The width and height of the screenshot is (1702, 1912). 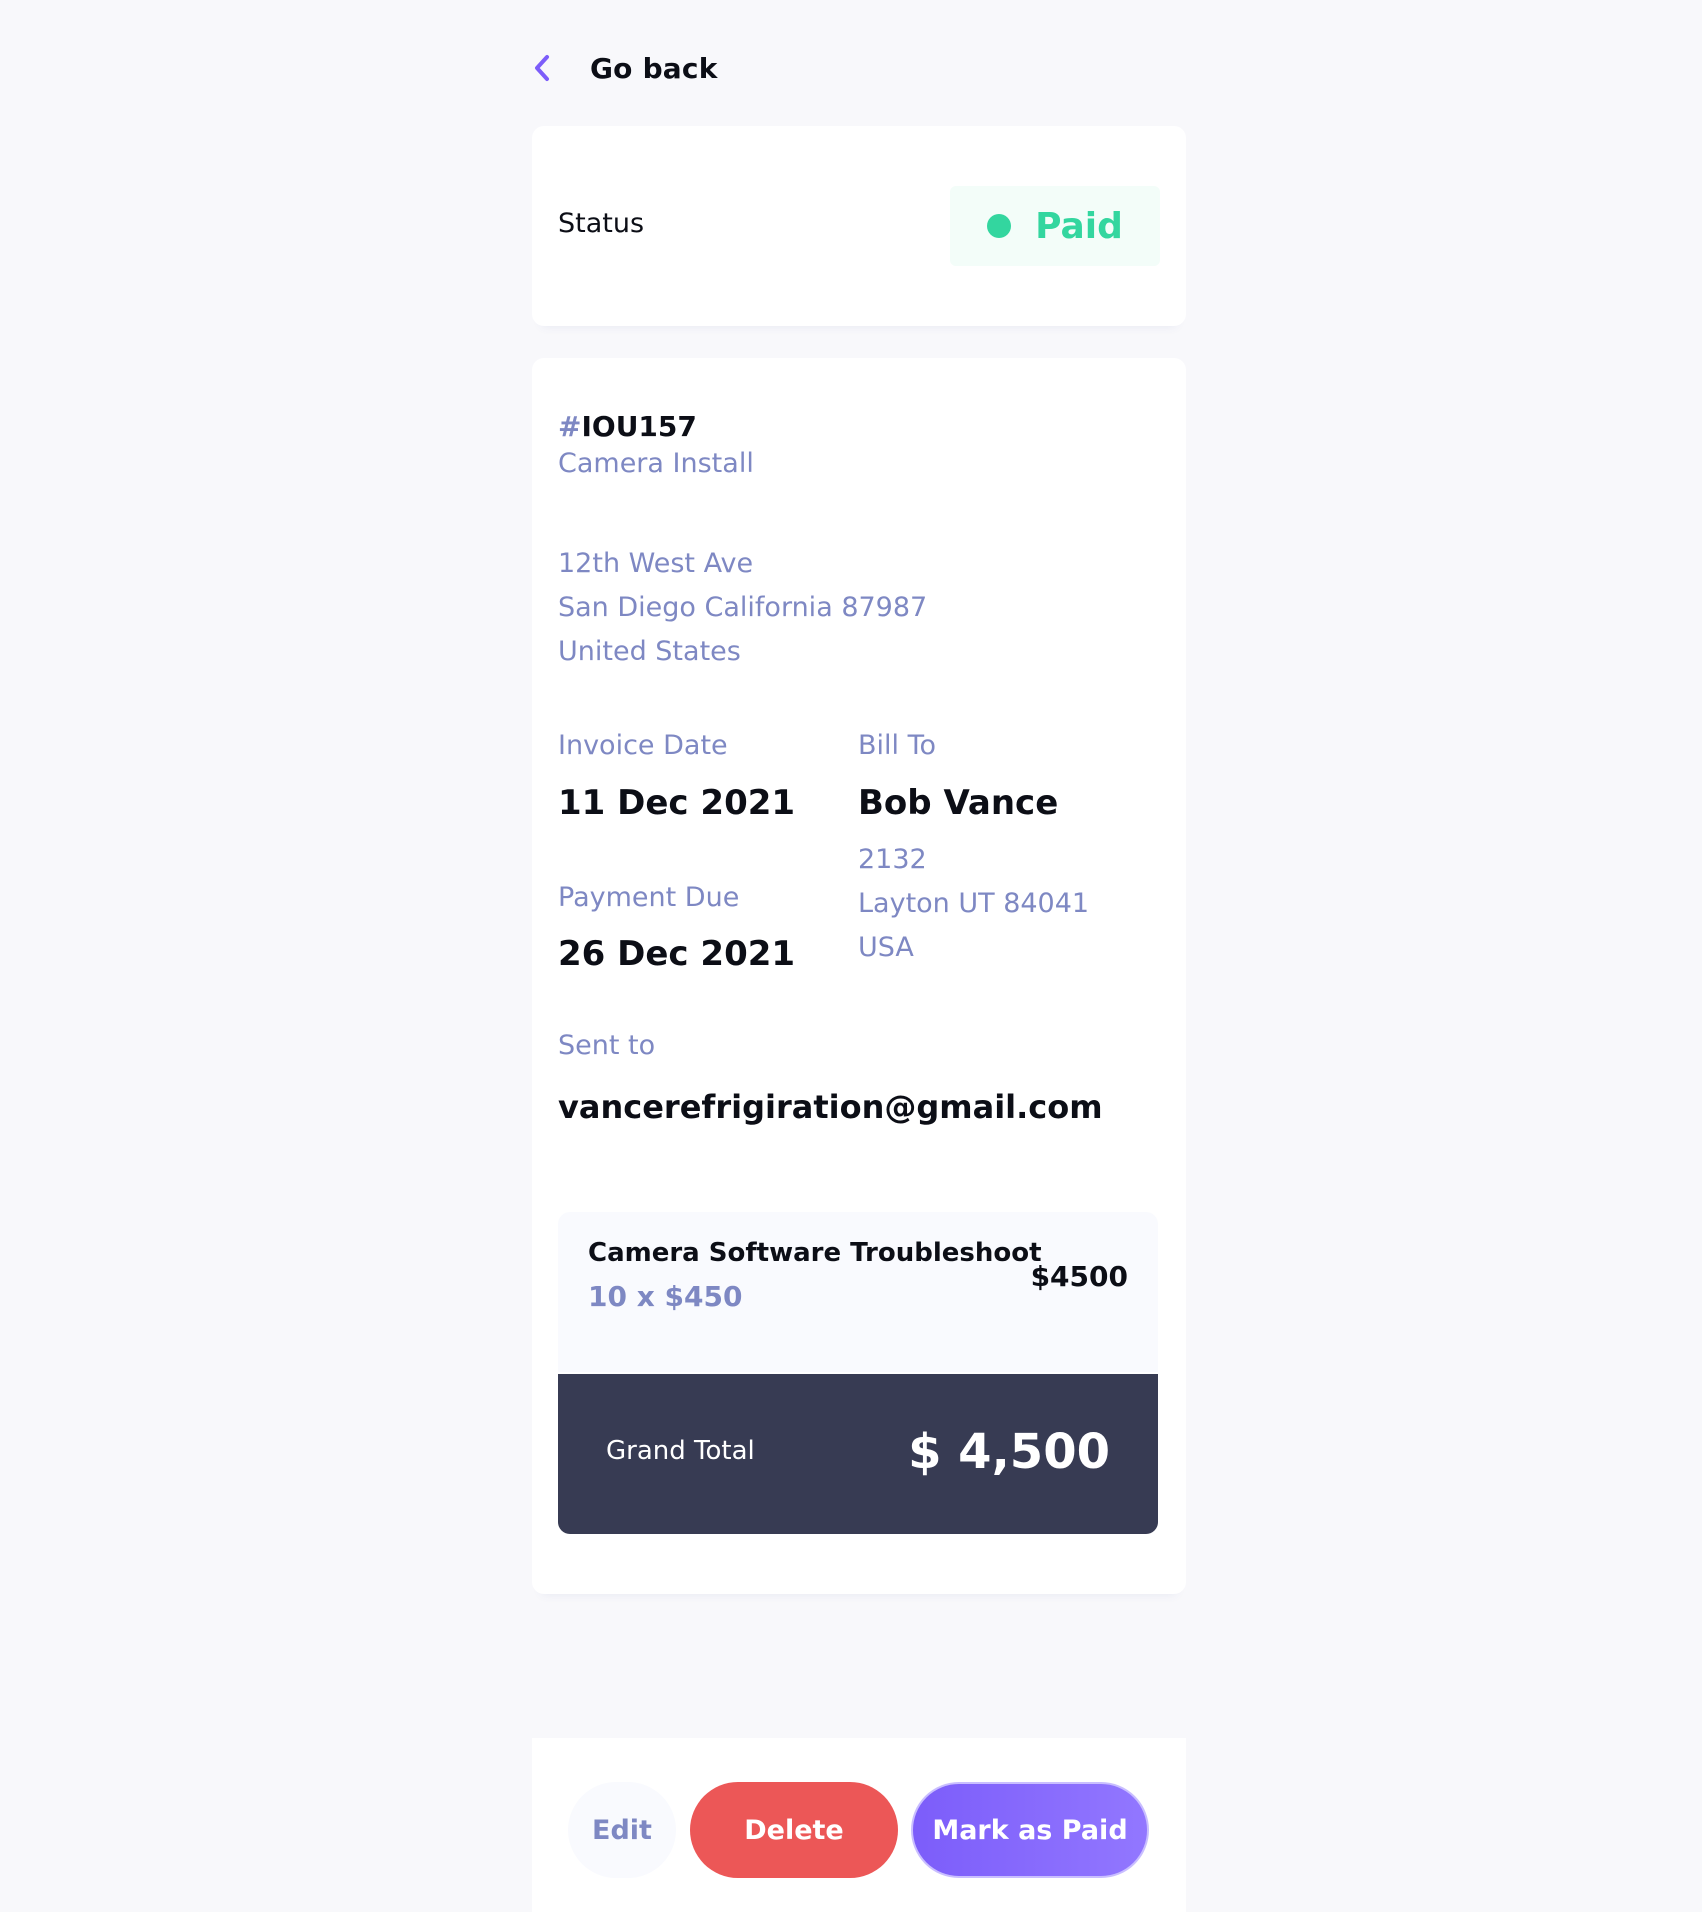 I want to click on edit-button: Edit, so click(x=622, y=1830).